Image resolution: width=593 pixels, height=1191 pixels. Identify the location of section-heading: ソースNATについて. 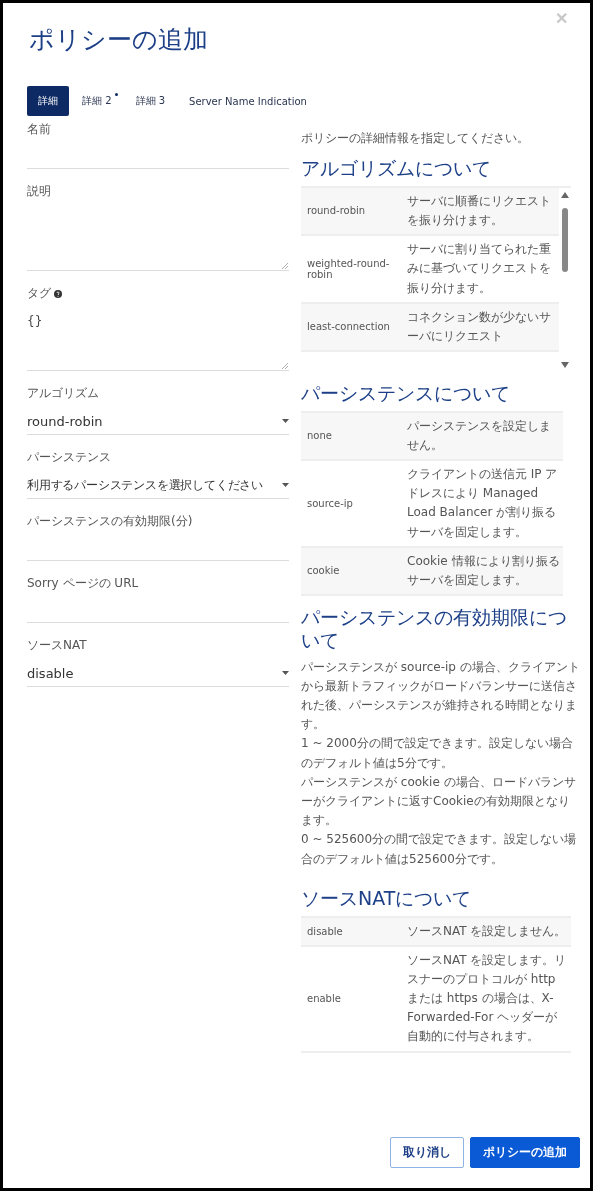
(387, 898).